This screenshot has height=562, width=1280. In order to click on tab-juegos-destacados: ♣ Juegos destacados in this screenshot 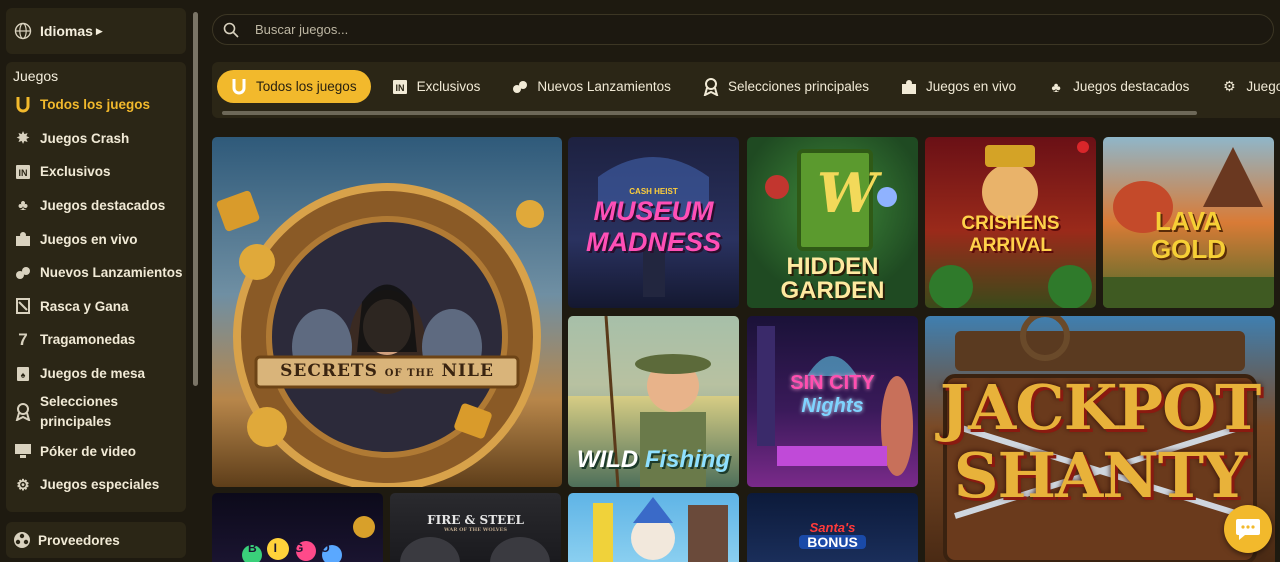, I will do `click(1118, 86)`.